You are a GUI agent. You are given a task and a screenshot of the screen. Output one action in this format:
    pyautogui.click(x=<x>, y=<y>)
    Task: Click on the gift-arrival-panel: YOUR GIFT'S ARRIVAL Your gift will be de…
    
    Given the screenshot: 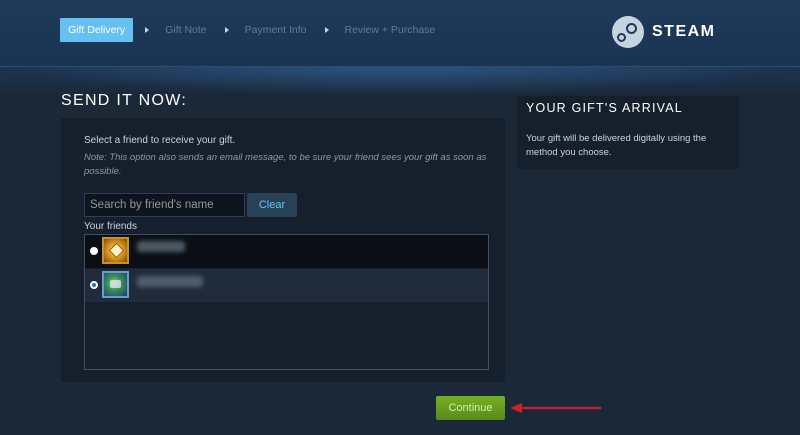 What is the action you would take?
    pyautogui.click(x=628, y=132)
    